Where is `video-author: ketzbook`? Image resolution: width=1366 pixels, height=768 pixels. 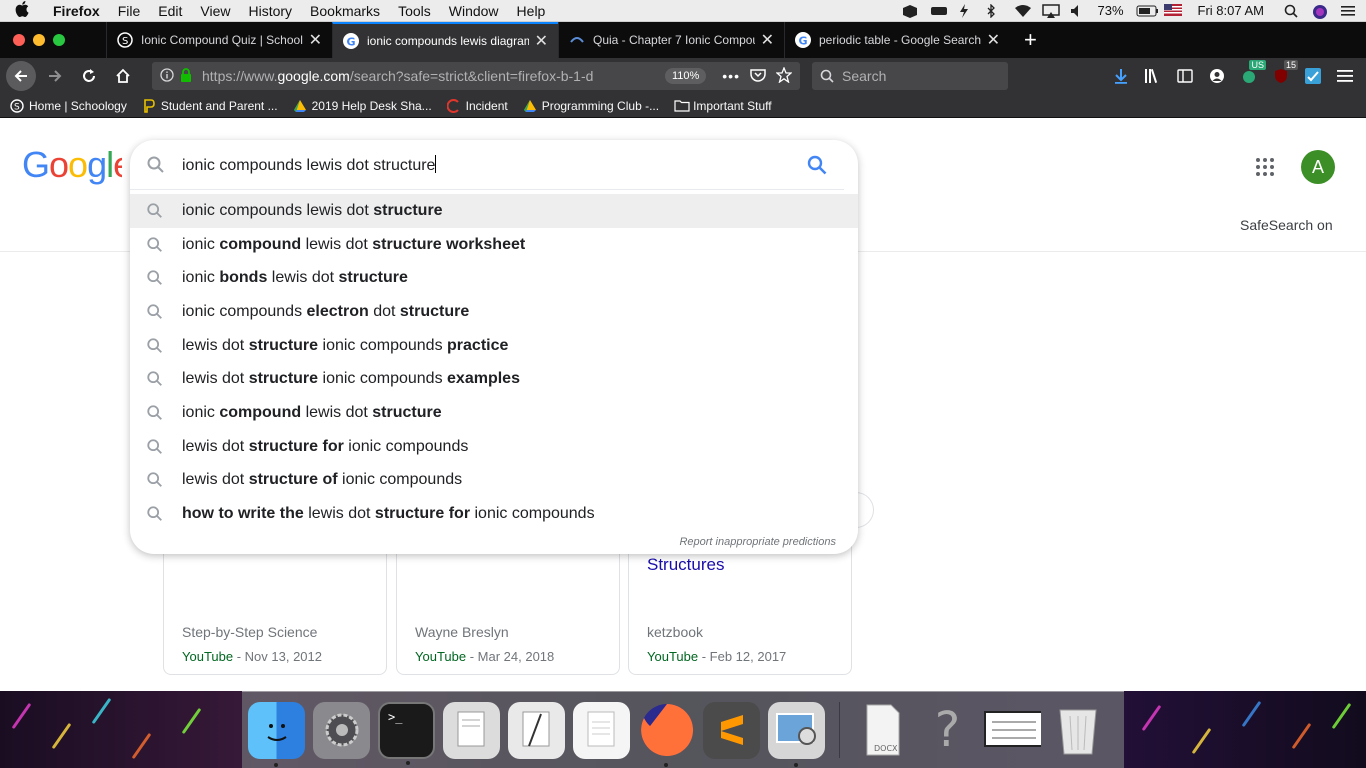 video-author: ketzbook is located at coordinates (675, 632).